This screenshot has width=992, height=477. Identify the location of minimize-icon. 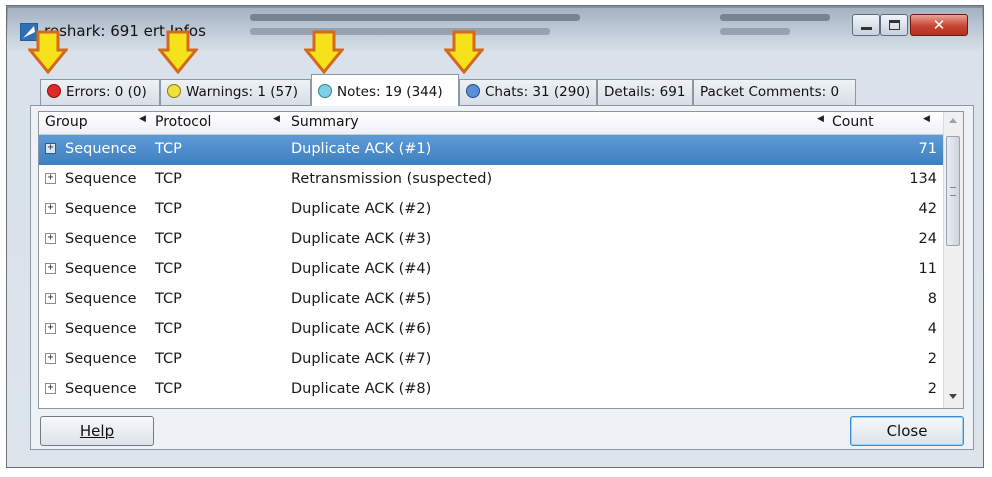
(866, 28).